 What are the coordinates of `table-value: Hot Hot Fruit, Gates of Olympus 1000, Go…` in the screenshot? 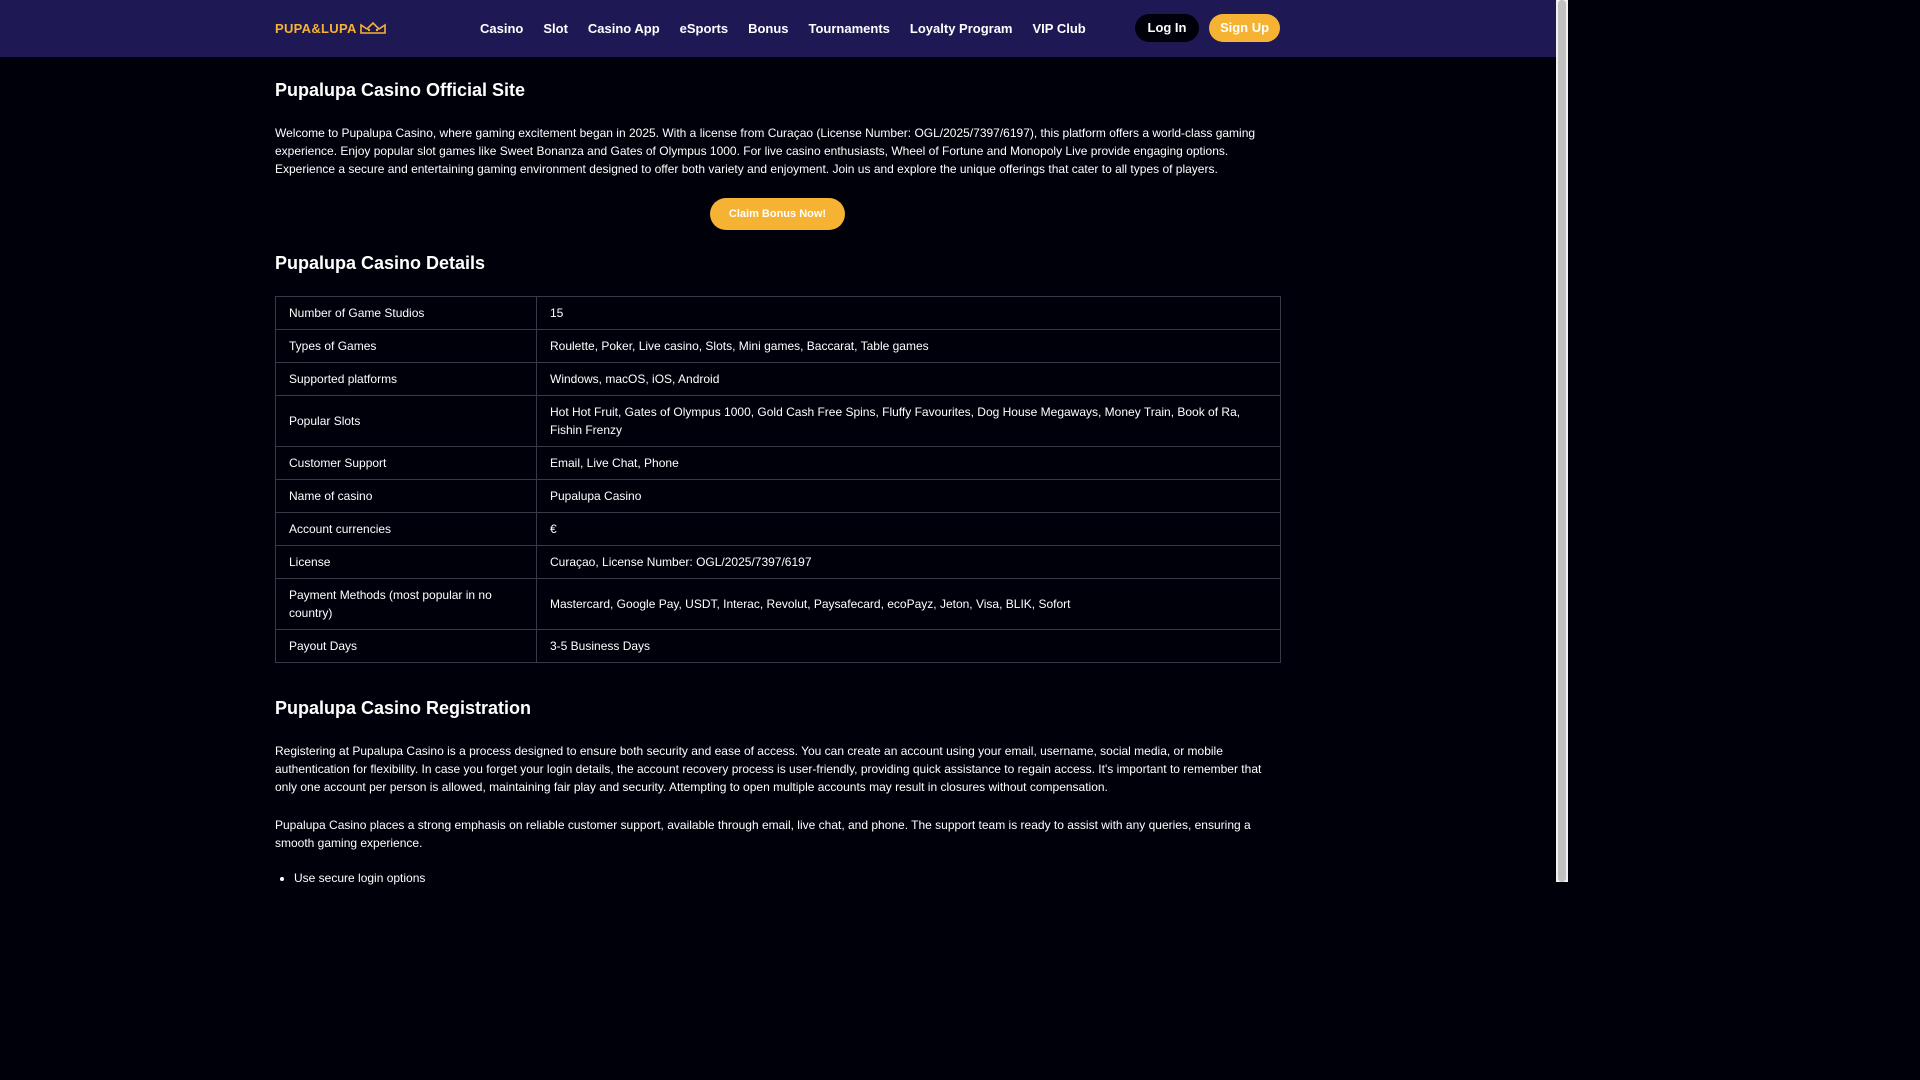 It's located at (908, 421).